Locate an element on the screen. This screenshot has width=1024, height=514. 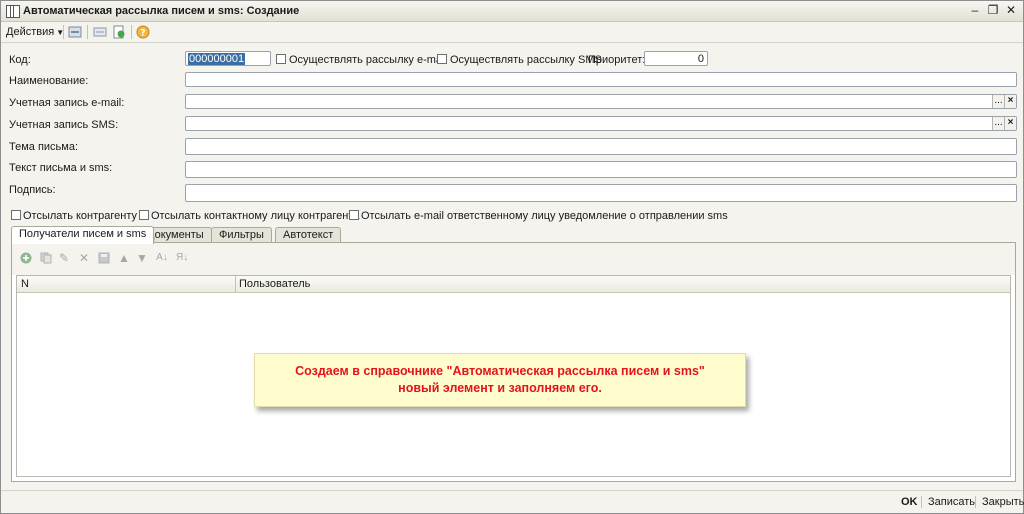
tab-autotext: Автотекст is located at coordinates (308, 235).